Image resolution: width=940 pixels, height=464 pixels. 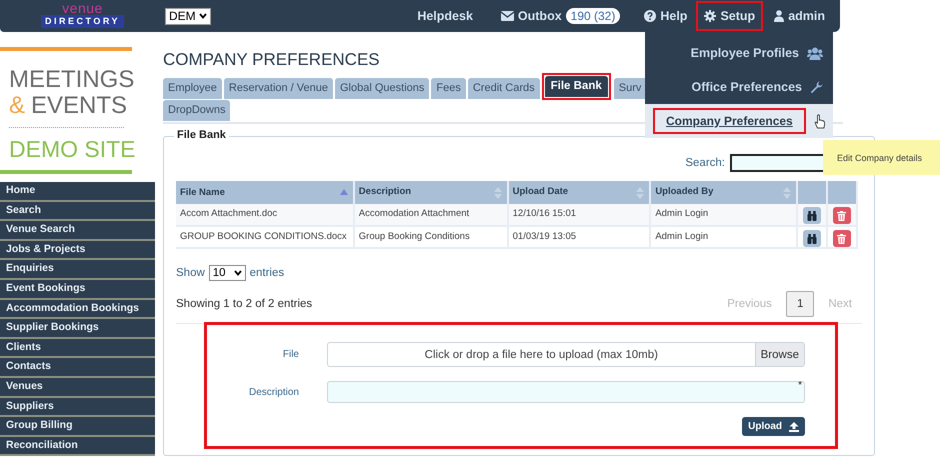 I want to click on table-cell: GROUP BOOKING CONDITIONS.docx, so click(x=265, y=237).